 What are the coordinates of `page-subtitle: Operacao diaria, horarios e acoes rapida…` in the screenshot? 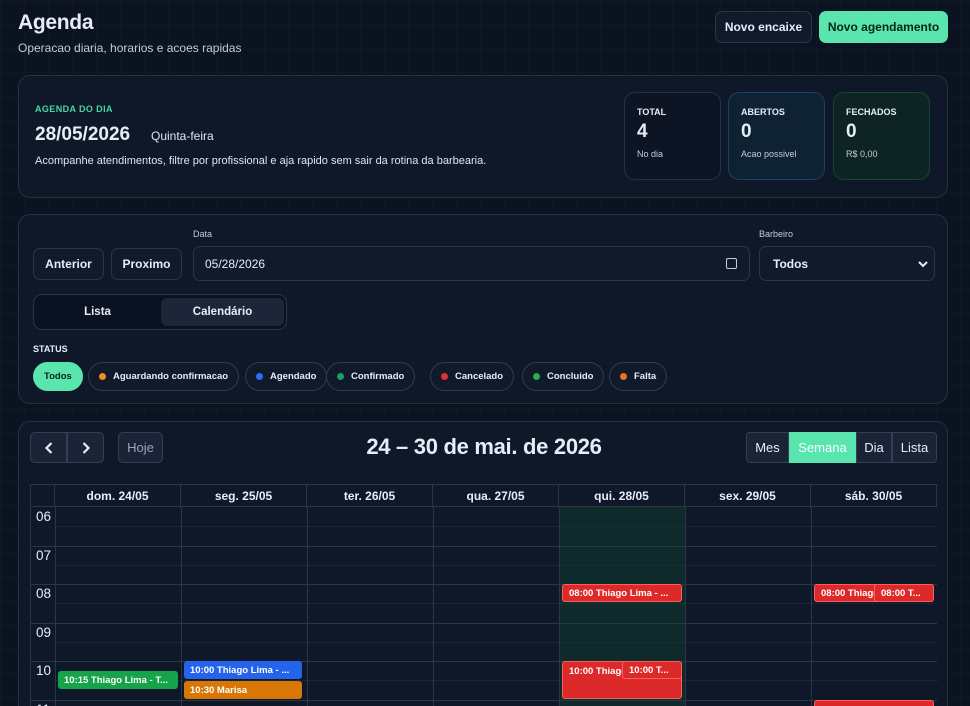 It's located at (130, 48).